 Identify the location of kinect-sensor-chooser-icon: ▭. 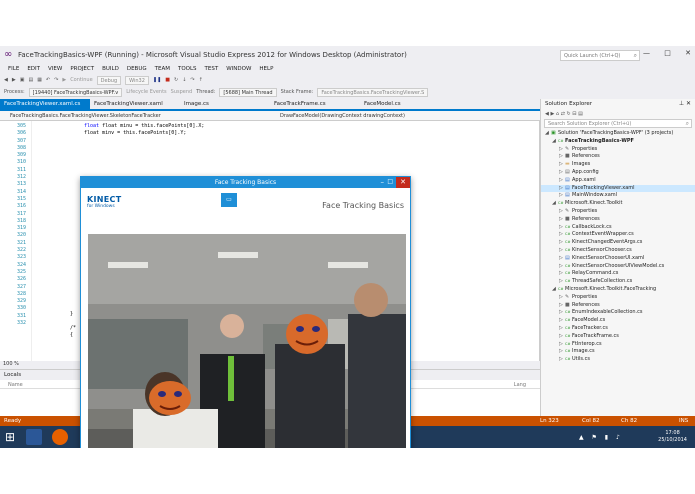
(229, 200).